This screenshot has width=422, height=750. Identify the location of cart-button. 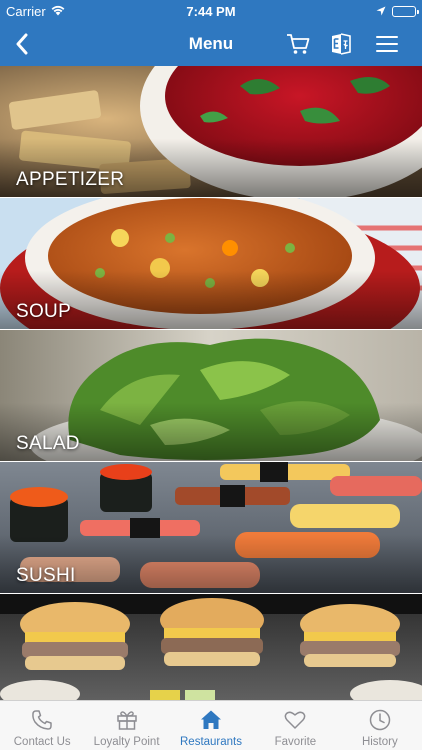
(298, 44).